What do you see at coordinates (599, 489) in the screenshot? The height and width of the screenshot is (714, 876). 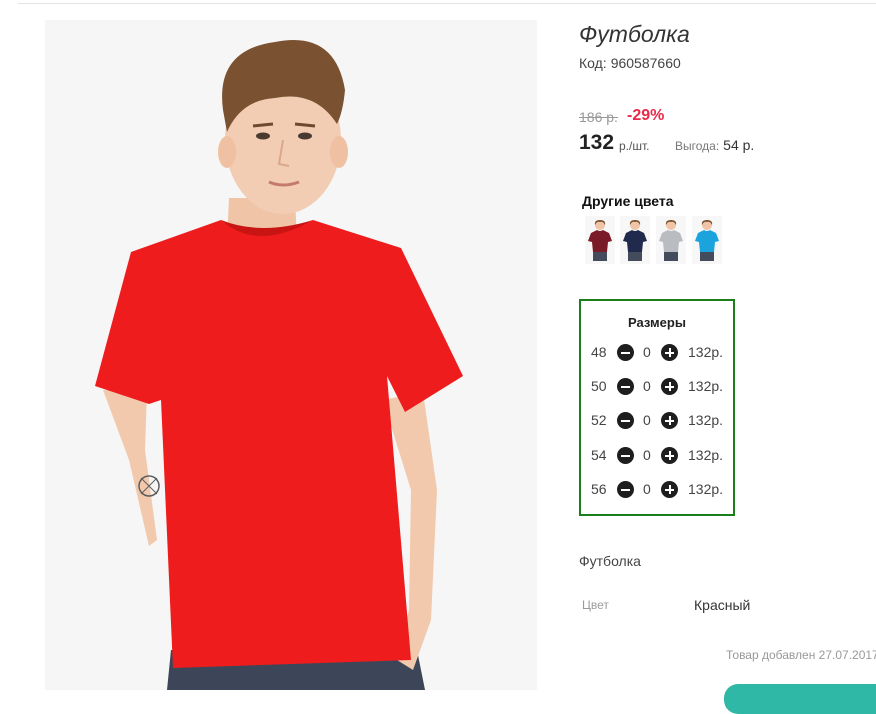 I see `size-label: 56` at bounding box center [599, 489].